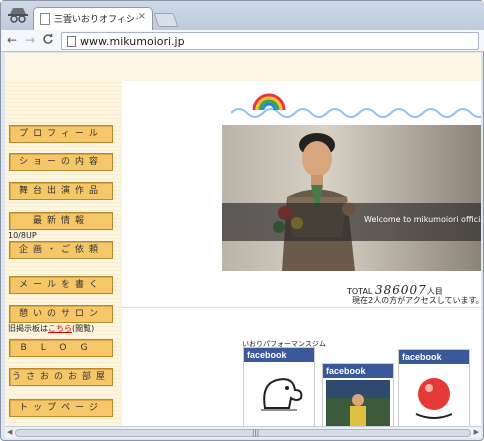 The image size is (484, 441). I want to click on menu-profile-button: プロフィール, so click(61, 134).